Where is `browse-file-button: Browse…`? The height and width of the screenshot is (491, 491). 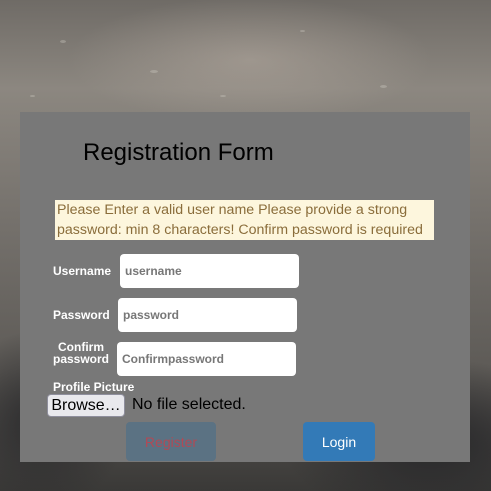 browse-file-button: Browse… is located at coordinates (86, 405).